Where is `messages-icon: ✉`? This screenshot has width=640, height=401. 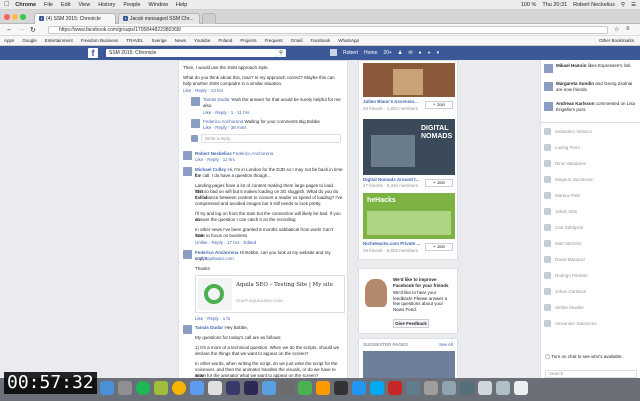
messages-icon: ✉ is located at coordinates (410, 53).